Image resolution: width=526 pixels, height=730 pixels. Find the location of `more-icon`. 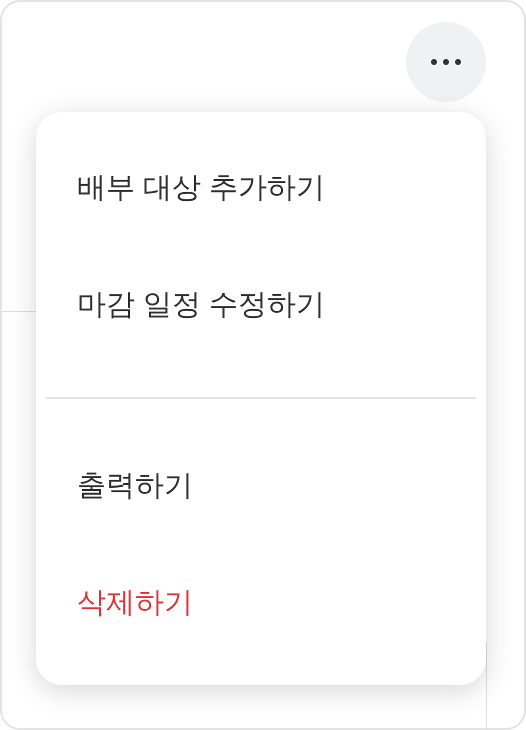

more-icon is located at coordinates (446, 62).